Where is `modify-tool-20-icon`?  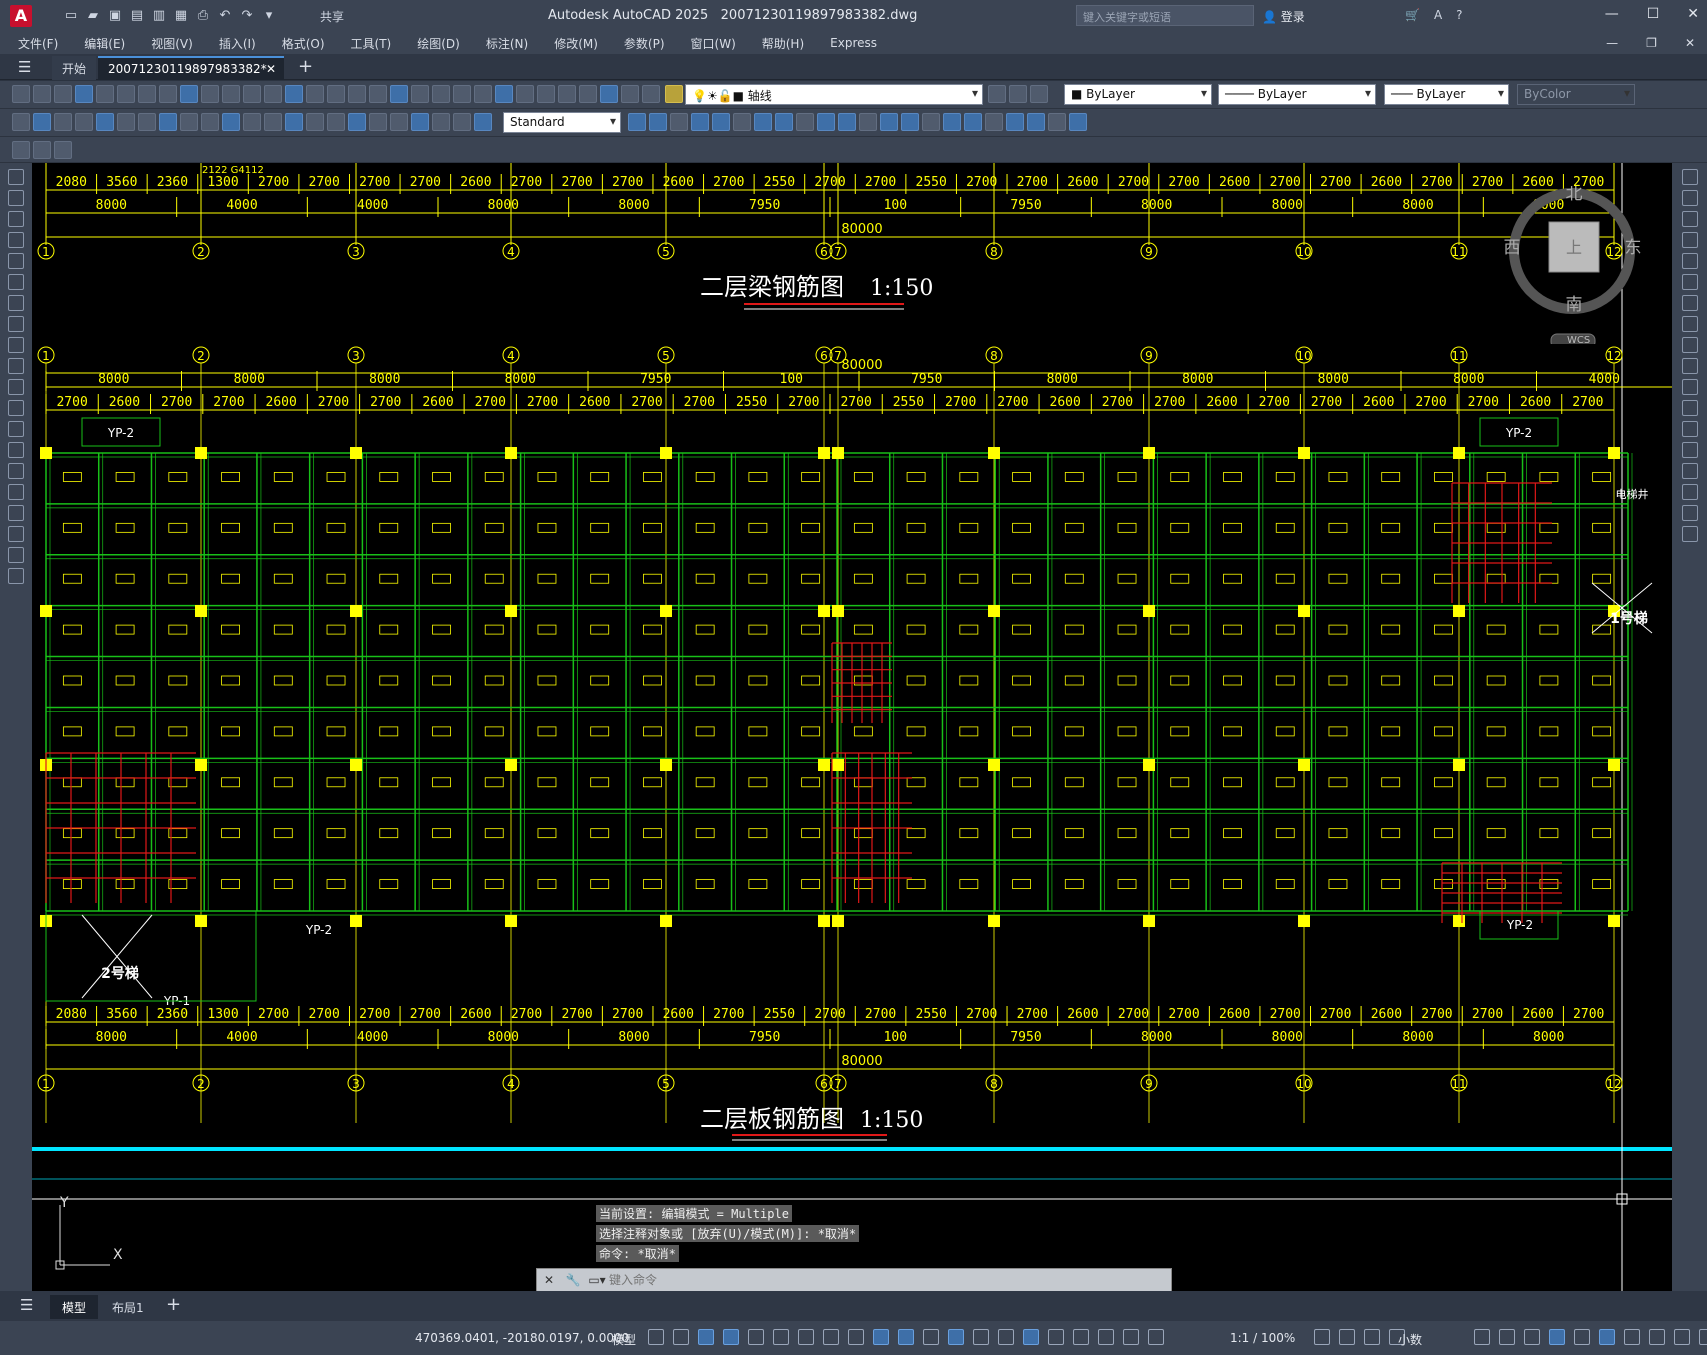
modify-tool-20-icon is located at coordinates (1036, 122).